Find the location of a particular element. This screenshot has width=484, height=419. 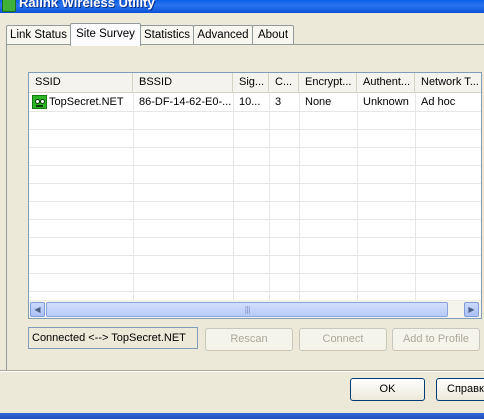

cell-encryption: None is located at coordinates (318, 102).